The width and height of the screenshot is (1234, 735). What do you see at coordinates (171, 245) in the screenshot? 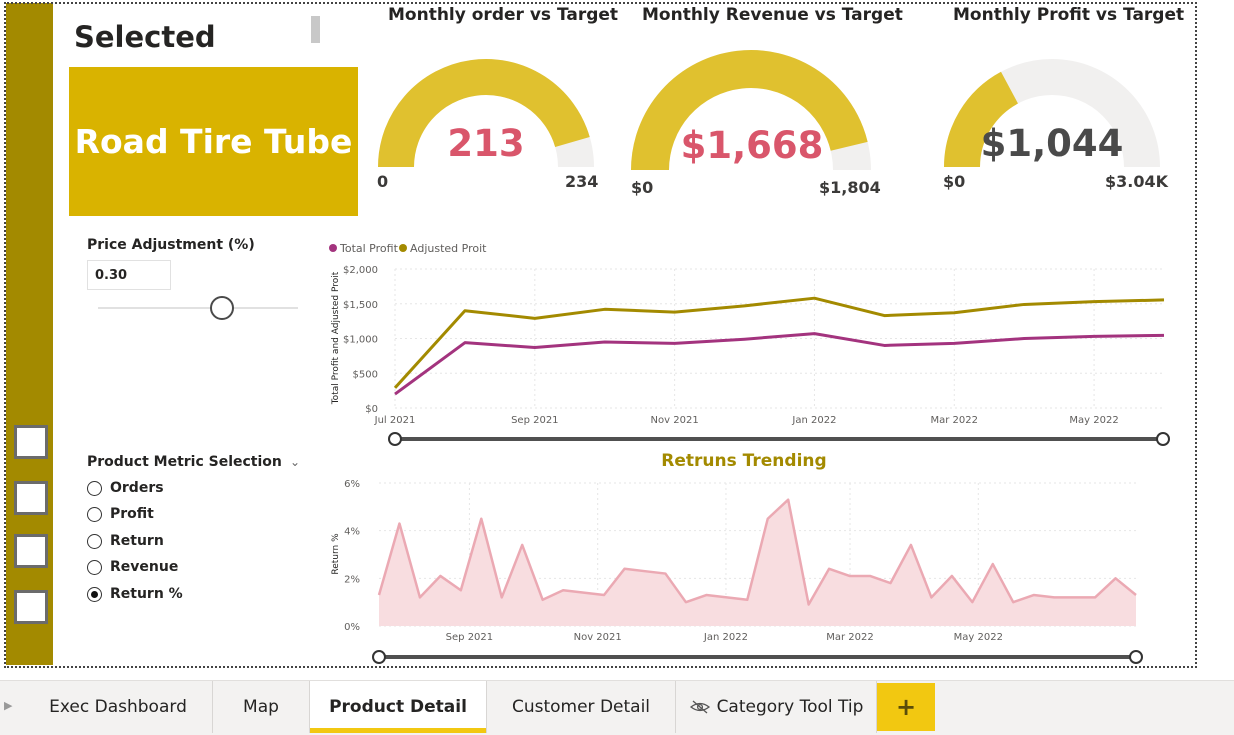
I see `price-adjustment-label: Price Adjustment (%)` at bounding box center [171, 245].